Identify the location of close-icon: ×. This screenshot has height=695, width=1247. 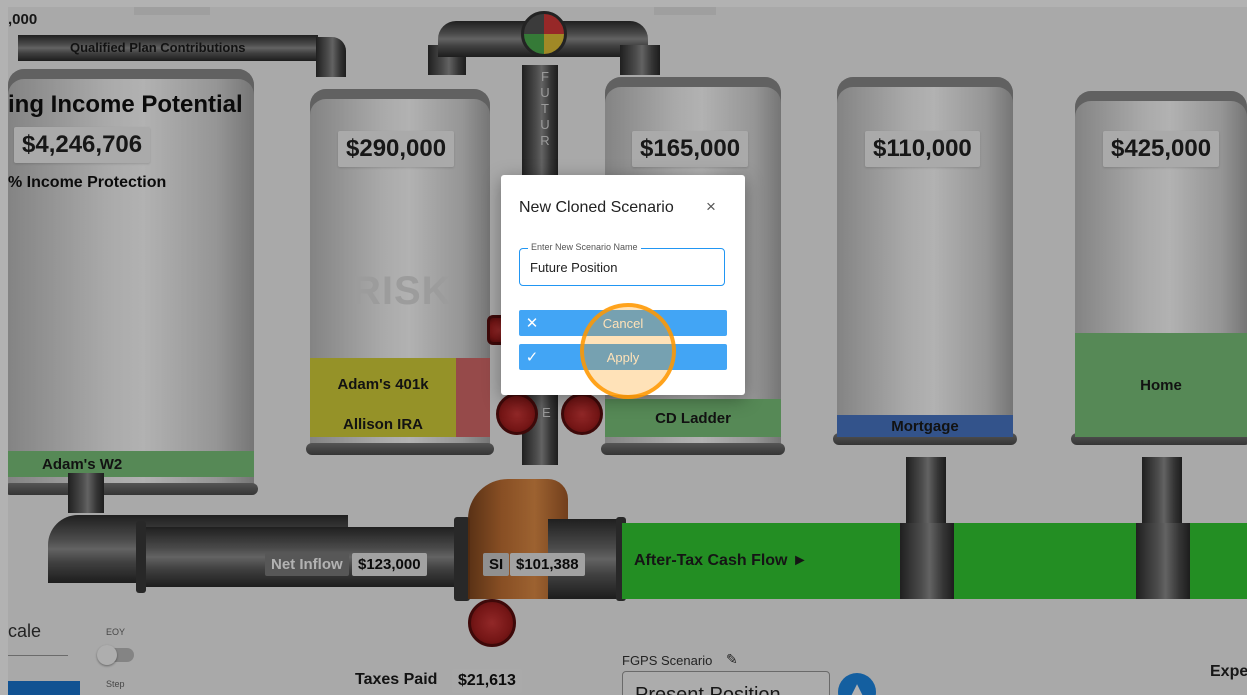
(711, 207).